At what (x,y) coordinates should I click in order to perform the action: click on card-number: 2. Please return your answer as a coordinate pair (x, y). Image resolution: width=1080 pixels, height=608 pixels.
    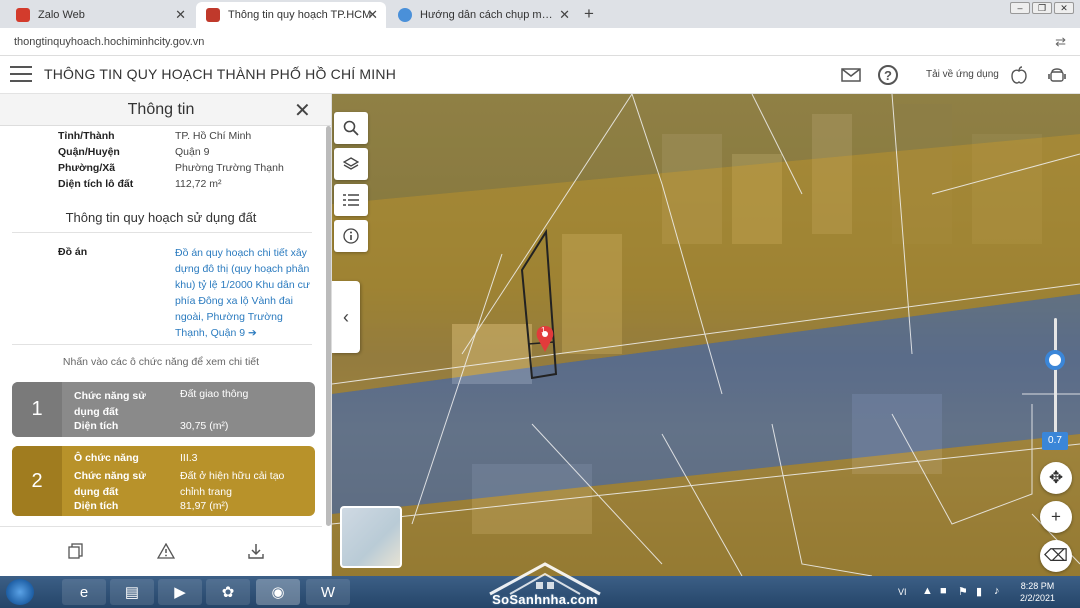
    Looking at the image, I should click on (37, 481).